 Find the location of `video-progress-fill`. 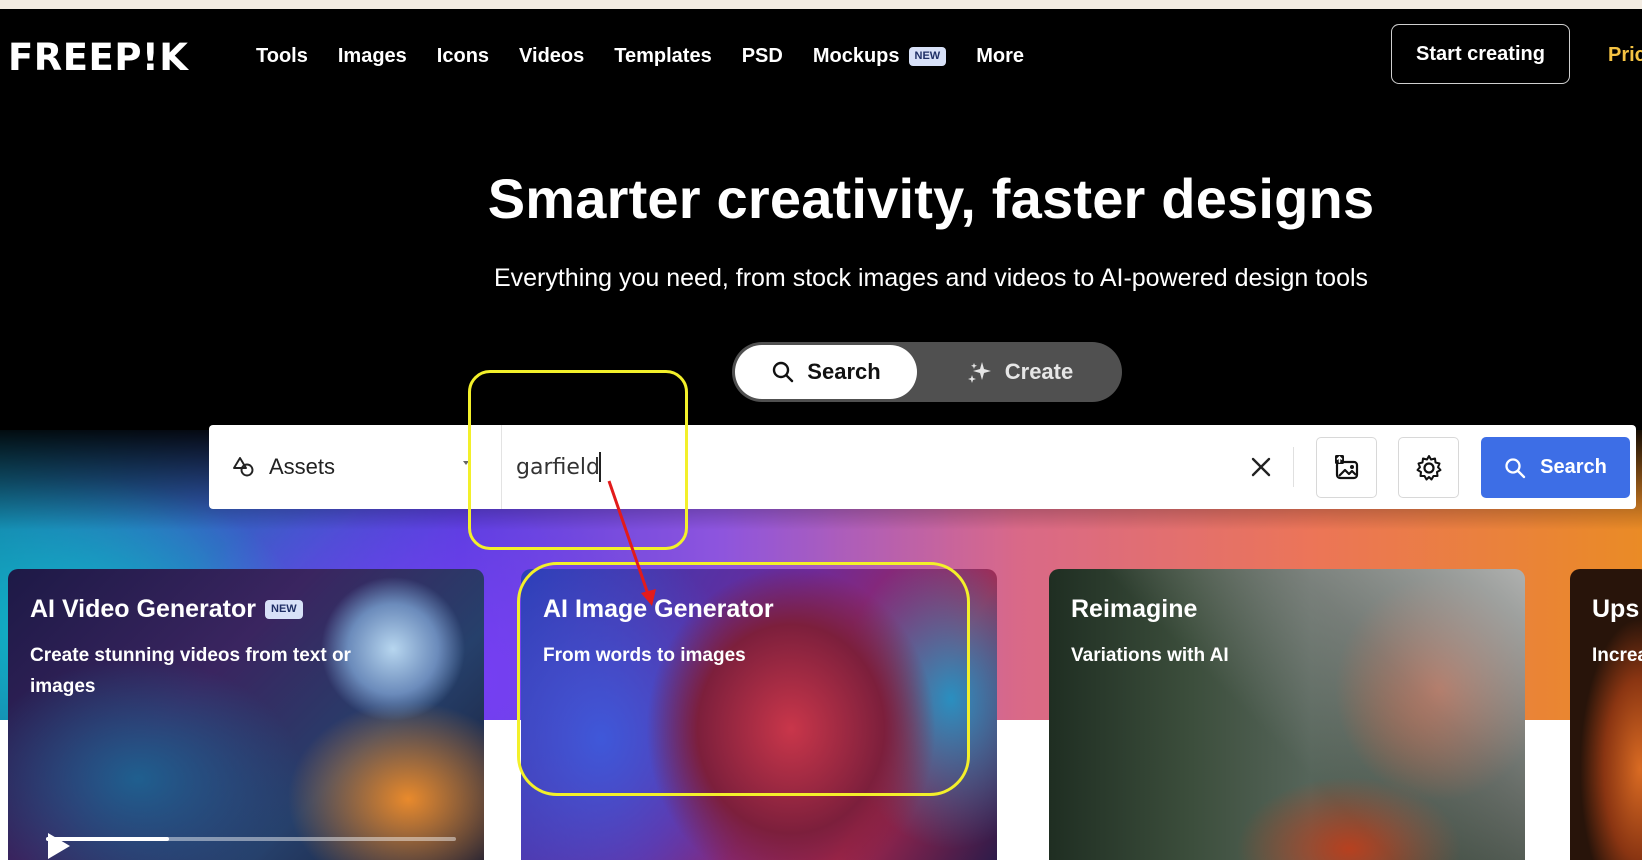

video-progress-fill is located at coordinates (107, 839).